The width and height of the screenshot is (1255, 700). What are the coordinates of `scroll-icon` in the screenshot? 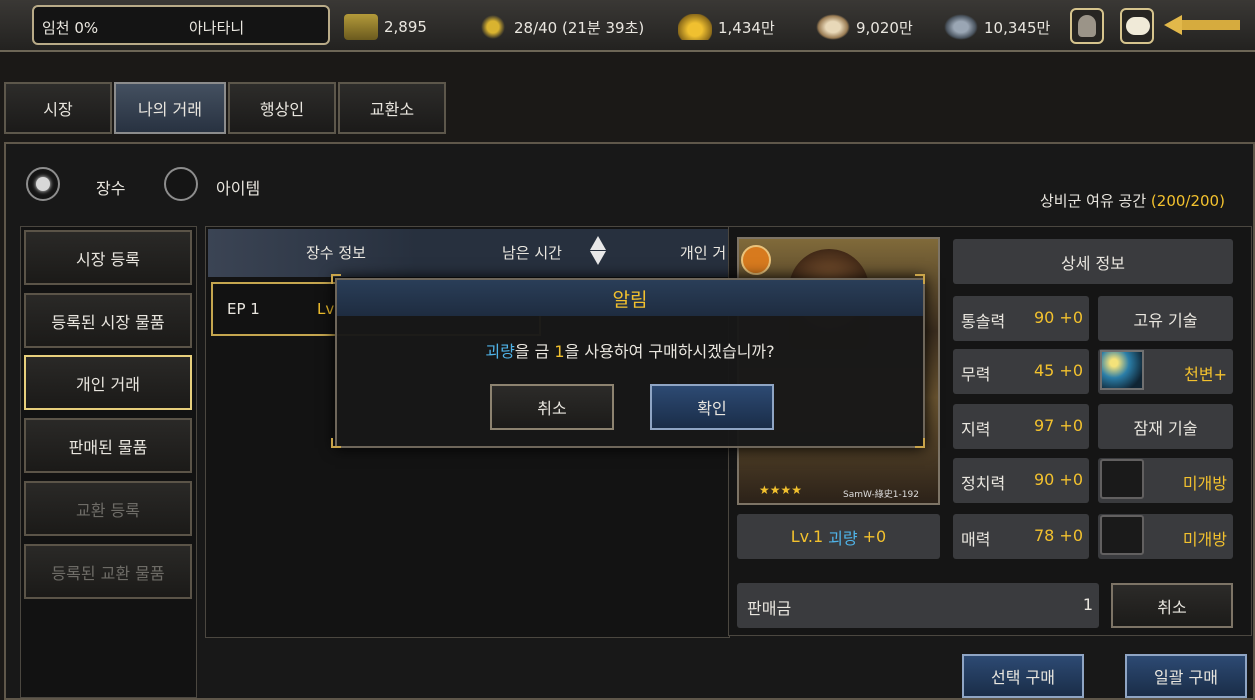 It's located at (361, 27).